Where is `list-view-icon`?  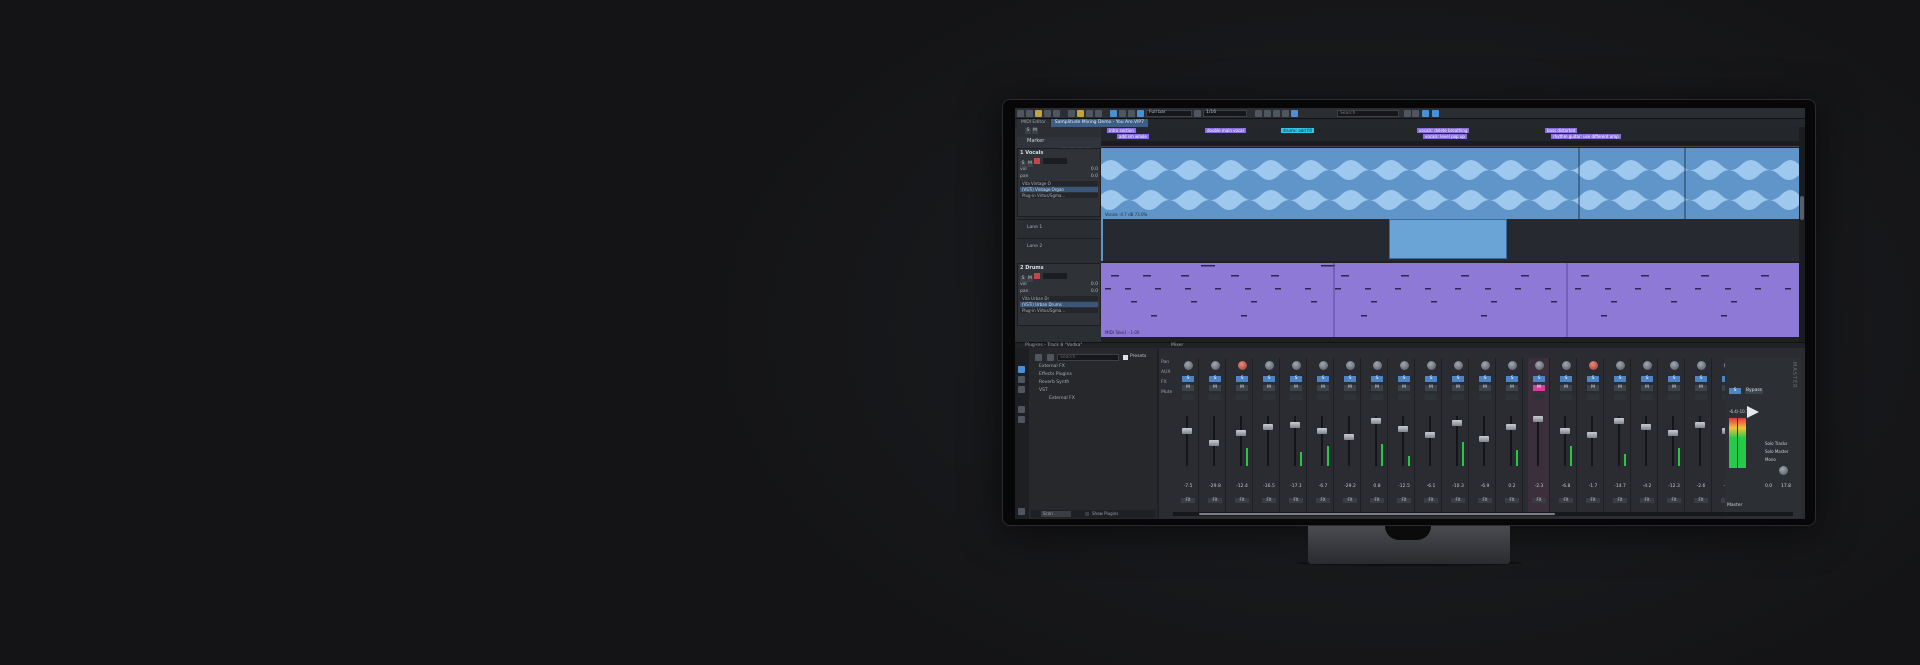
list-view-icon is located at coordinates (1038, 357).